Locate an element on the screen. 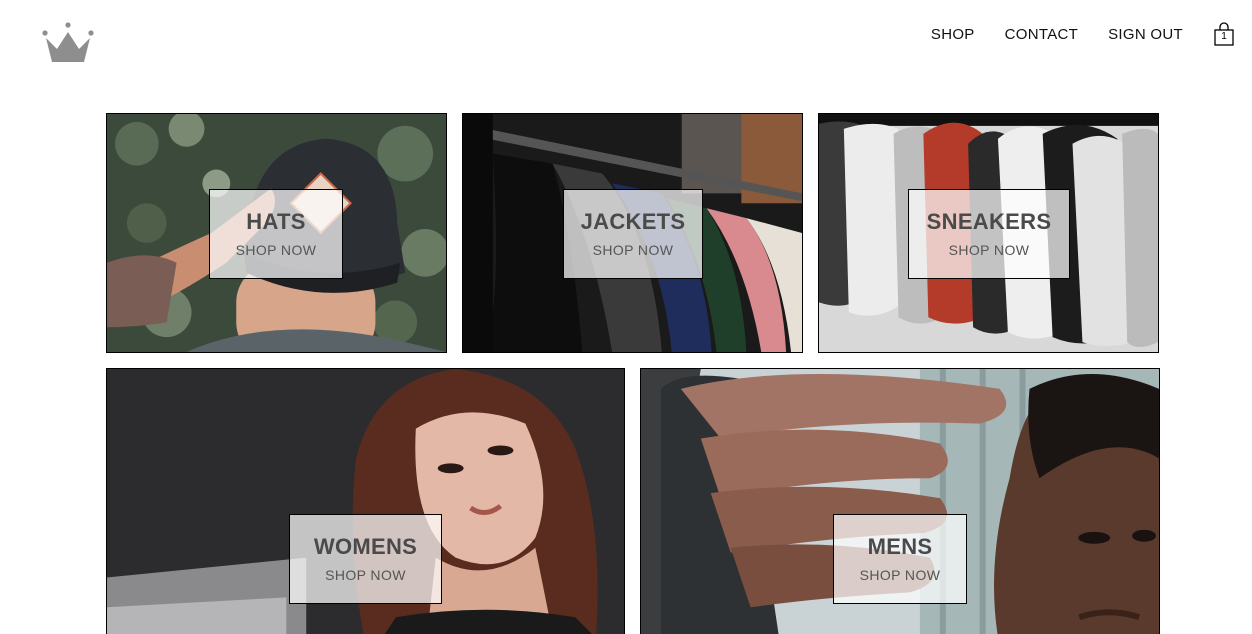 This screenshot has height=634, width=1252. womens-label: WOMENS SHOP NOW is located at coordinates (365, 559).